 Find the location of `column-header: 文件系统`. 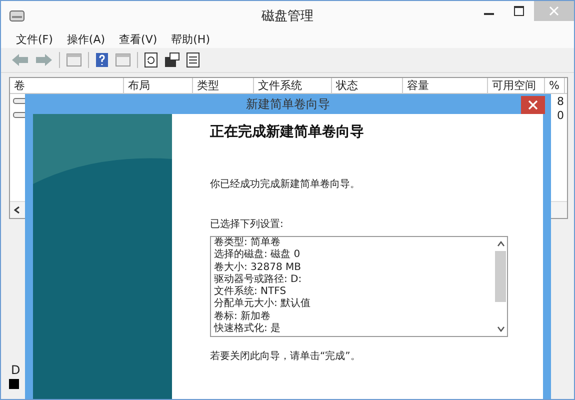

column-header: 文件系统 is located at coordinates (293, 85).